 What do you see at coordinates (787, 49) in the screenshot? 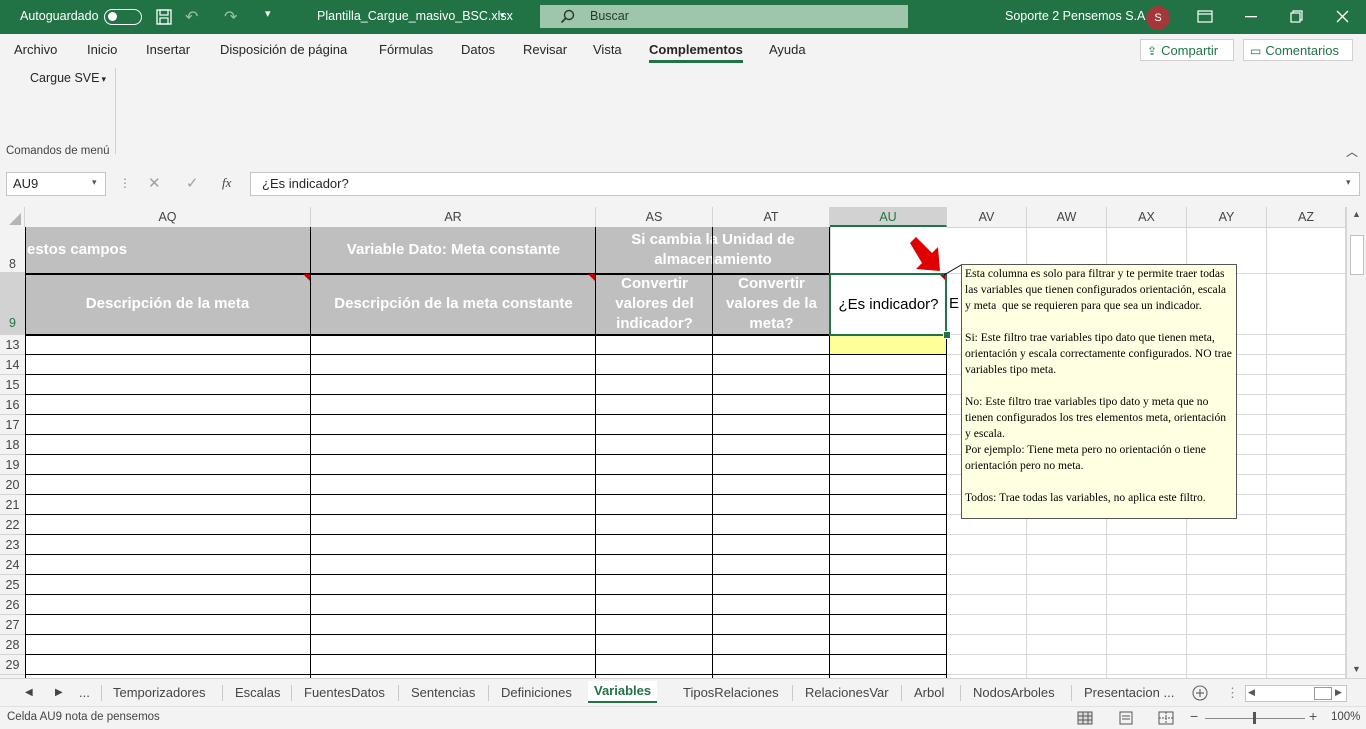
I see `tab-ayuda: Ayuda` at bounding box center [787, 49].